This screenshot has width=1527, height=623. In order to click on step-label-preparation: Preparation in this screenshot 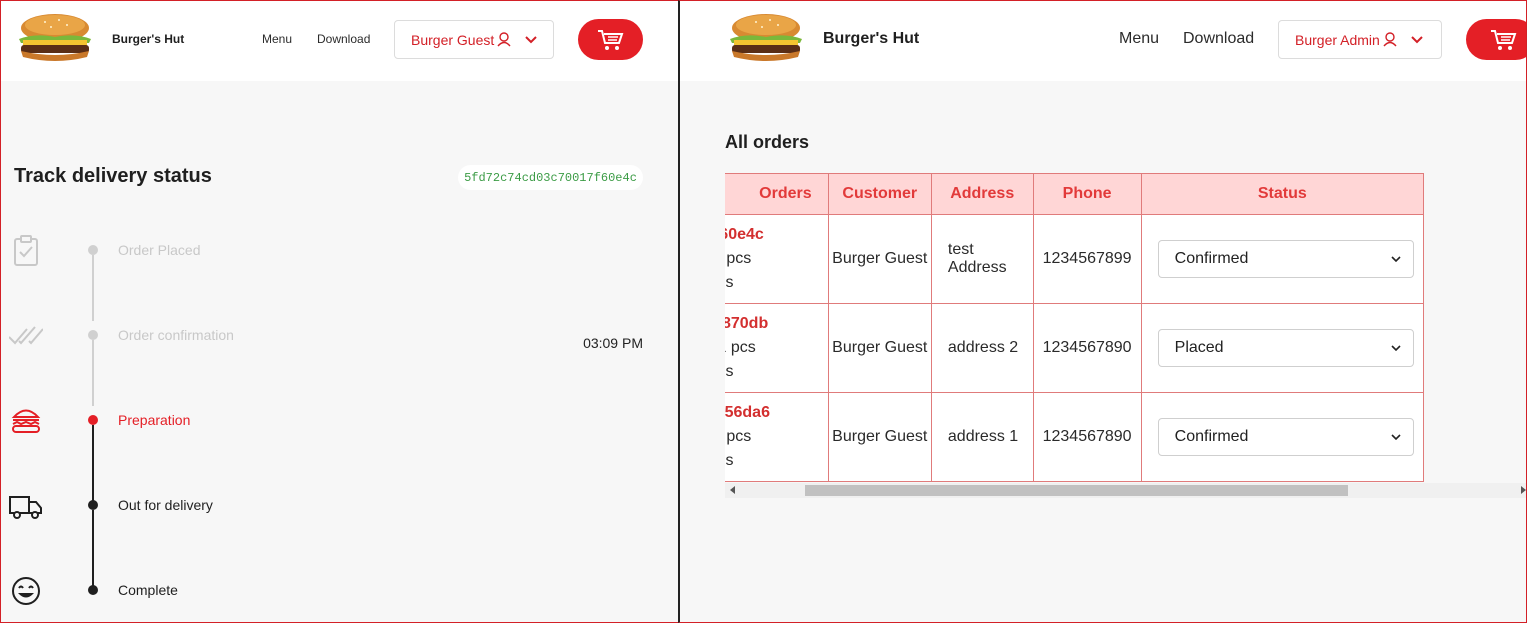, I will do `click(154, 420)`.